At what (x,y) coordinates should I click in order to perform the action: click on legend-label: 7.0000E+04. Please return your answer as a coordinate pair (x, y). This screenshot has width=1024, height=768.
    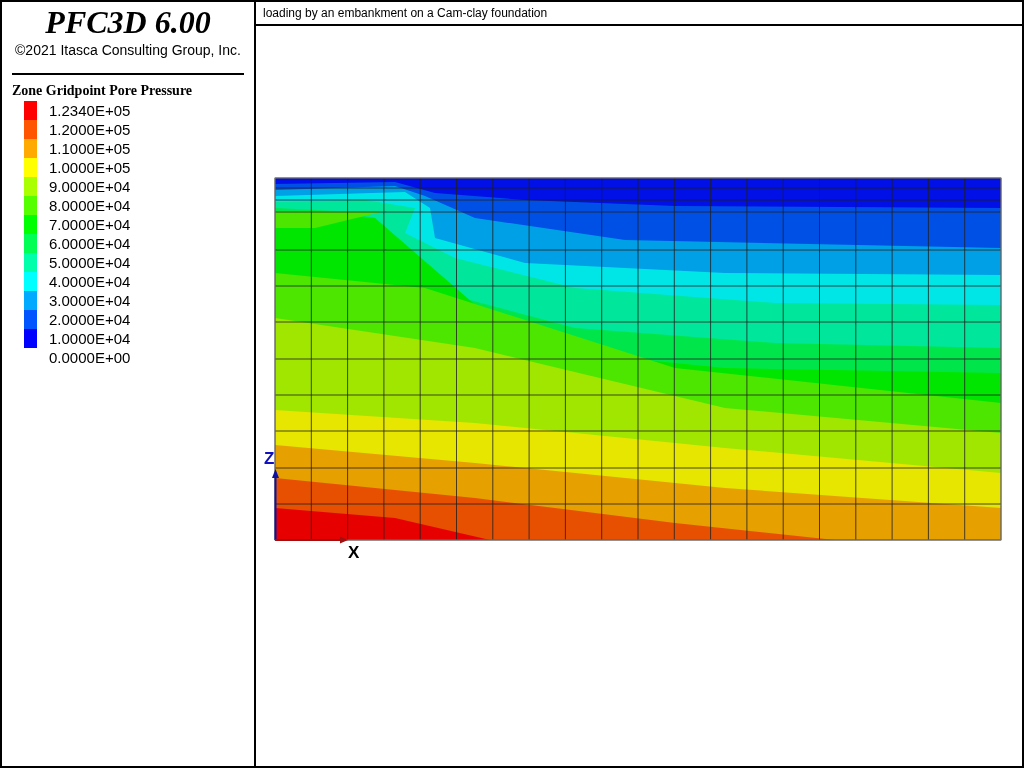
    Looking at the image, I should click on (90, 224).